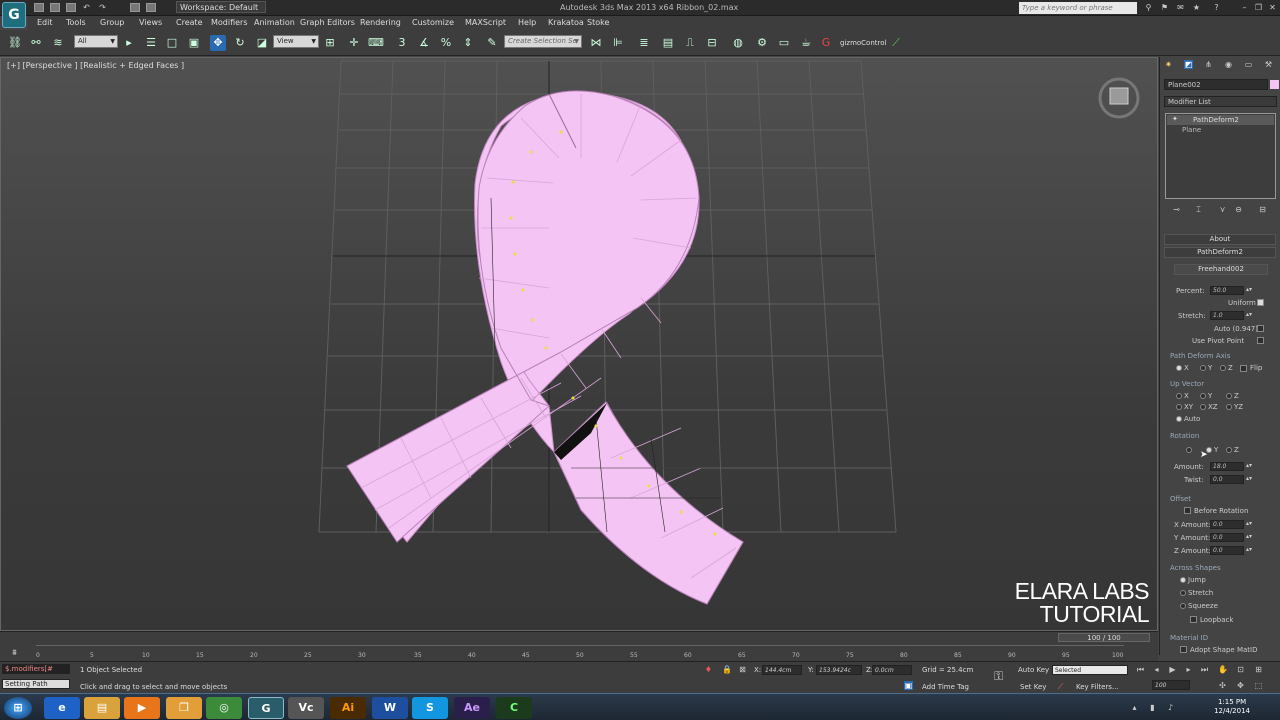  What do you see at coordinates (1231, 315) in the screenshot?
I see `stretch-spinner: 1.0` at bounding box center [1231, 315].